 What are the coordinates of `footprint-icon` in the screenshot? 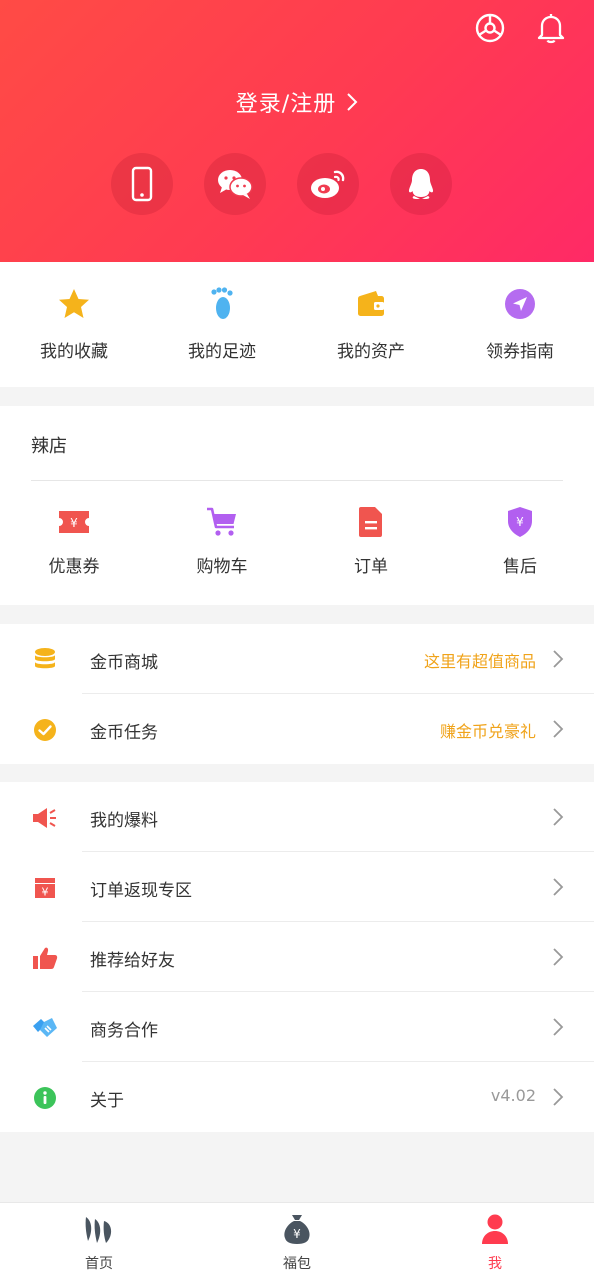 It's located at (222, 303).